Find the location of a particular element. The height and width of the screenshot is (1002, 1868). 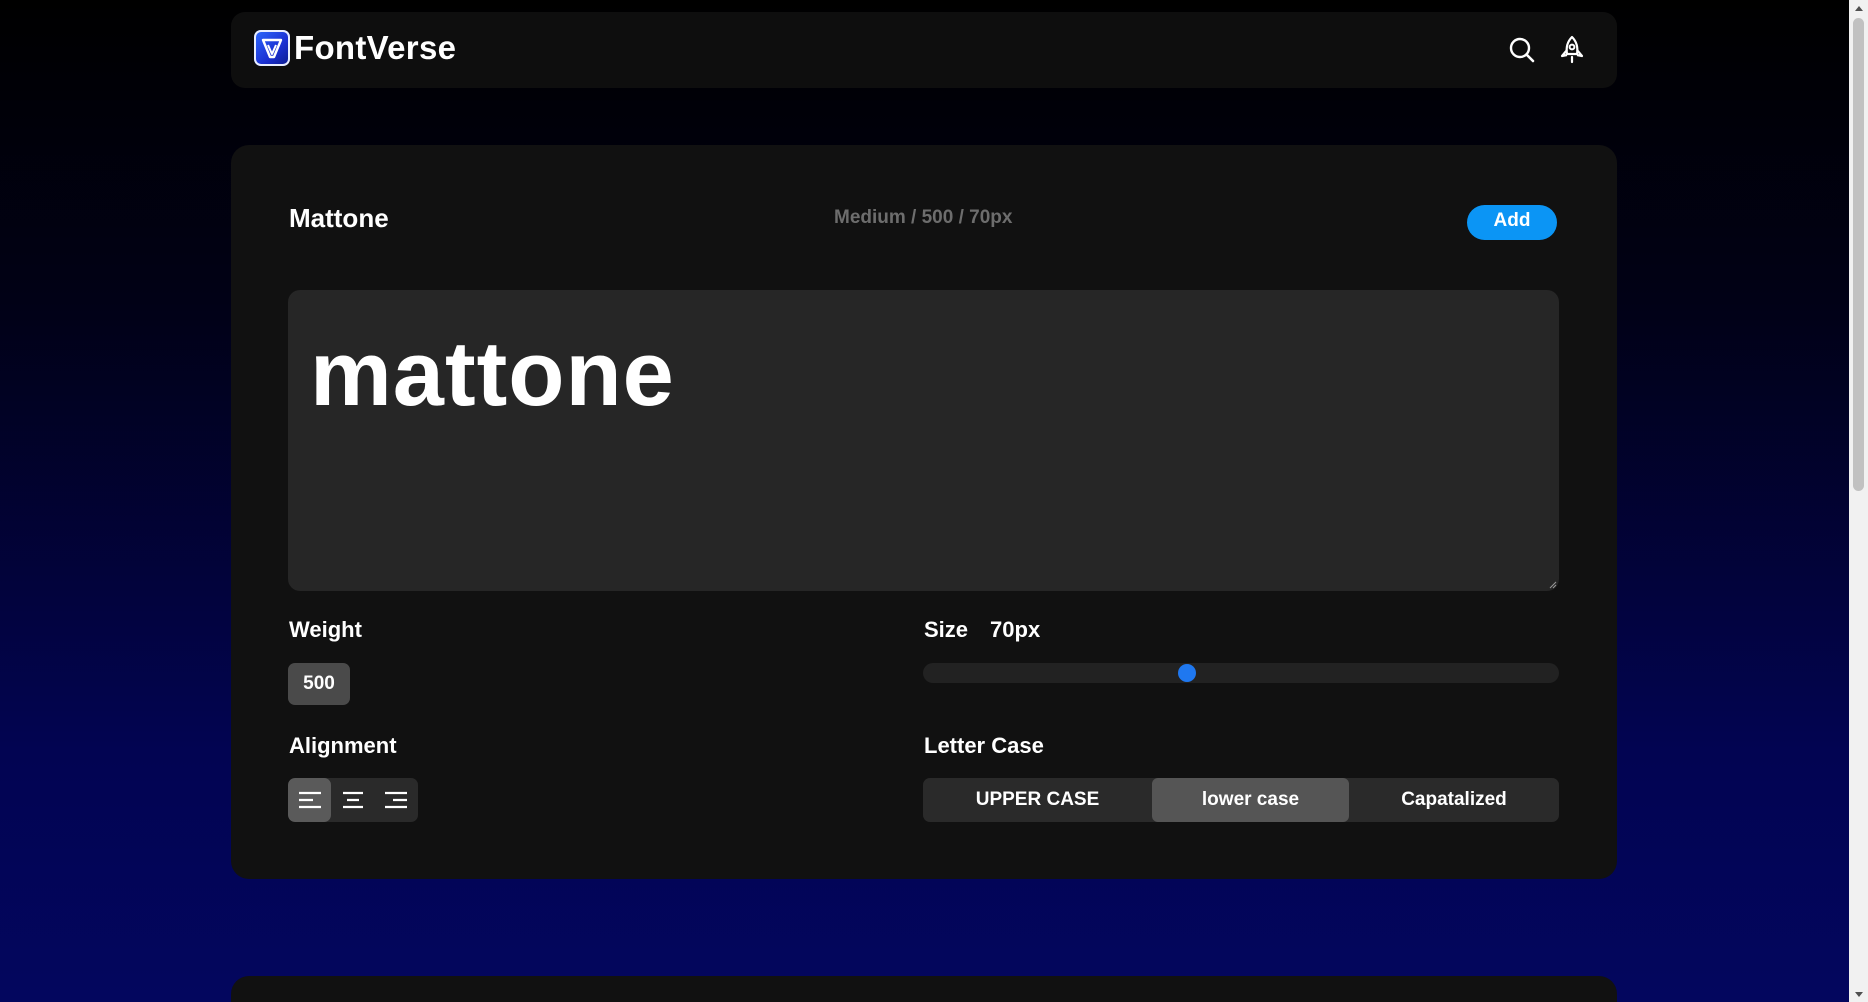

top-header: FontVerse is located at coordinates (924, 50).